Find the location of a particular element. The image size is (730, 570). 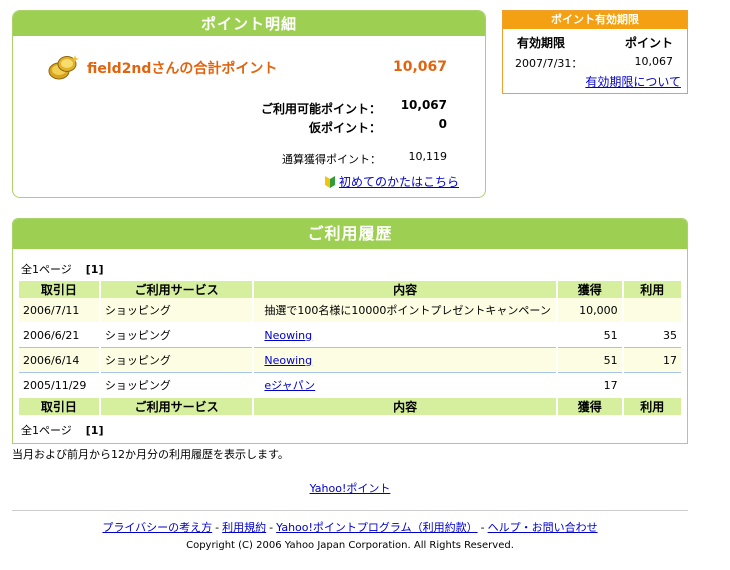

program-terms-link: Yahoo!ポイントプログラム（利用約款） is located at coordinates (376, 527).